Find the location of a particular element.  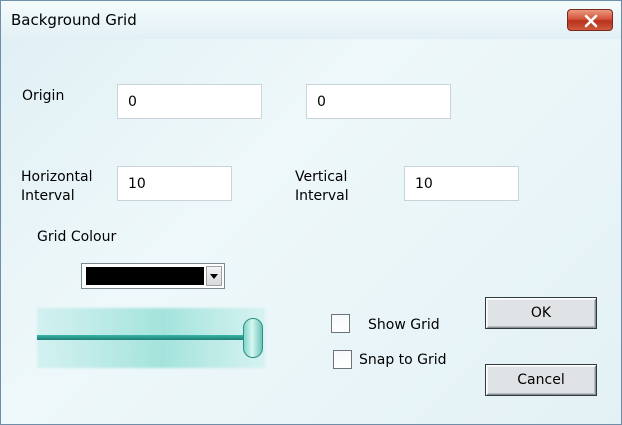

close-icon is located at coordinates (591, 21).